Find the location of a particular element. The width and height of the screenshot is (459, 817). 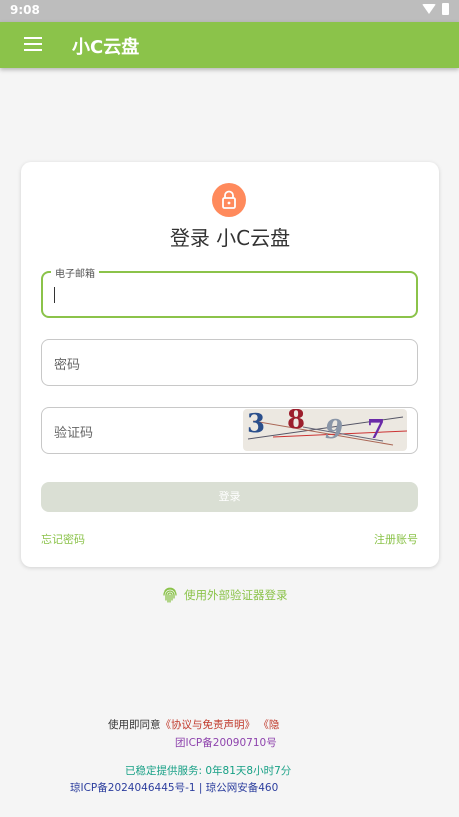

agreement-line: 使用即同意《协议与免责声明》 《隐 is located at coordinates (193, 724).